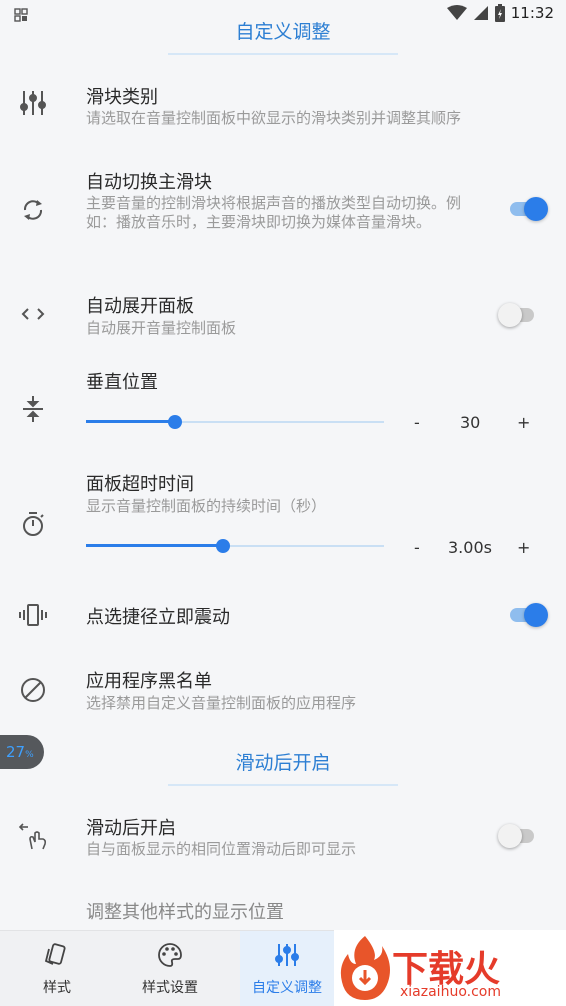 Image resolution: width=566 pixels, height=1006 pixels. Describe the element at coordinates (283, 108) in the screenshot. I see `setting-slider-category: 滑块类别 请选取在音量控制面板中欲显示的滑块类别并调整其顺序` at that location.